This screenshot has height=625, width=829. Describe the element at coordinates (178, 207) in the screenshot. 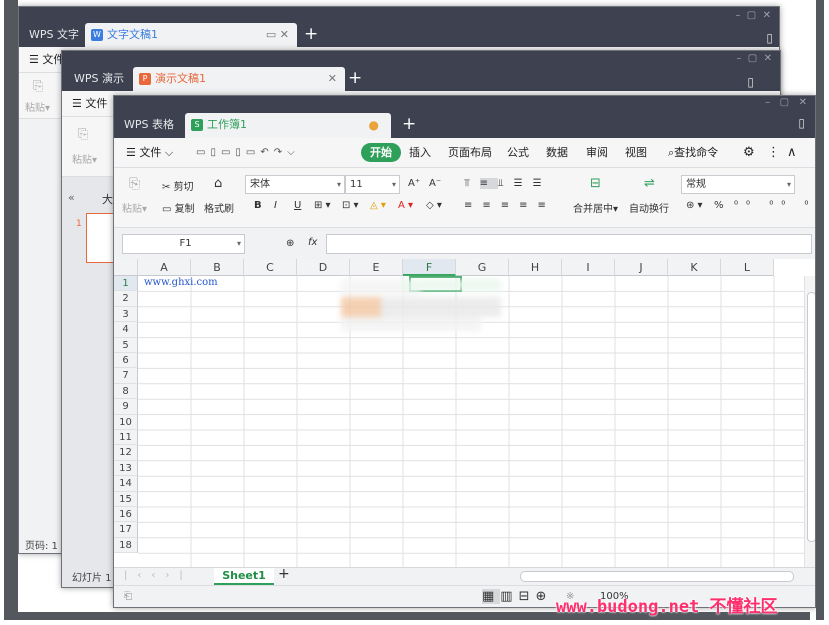

I see `copy-button: ▭ 复制` at that location.